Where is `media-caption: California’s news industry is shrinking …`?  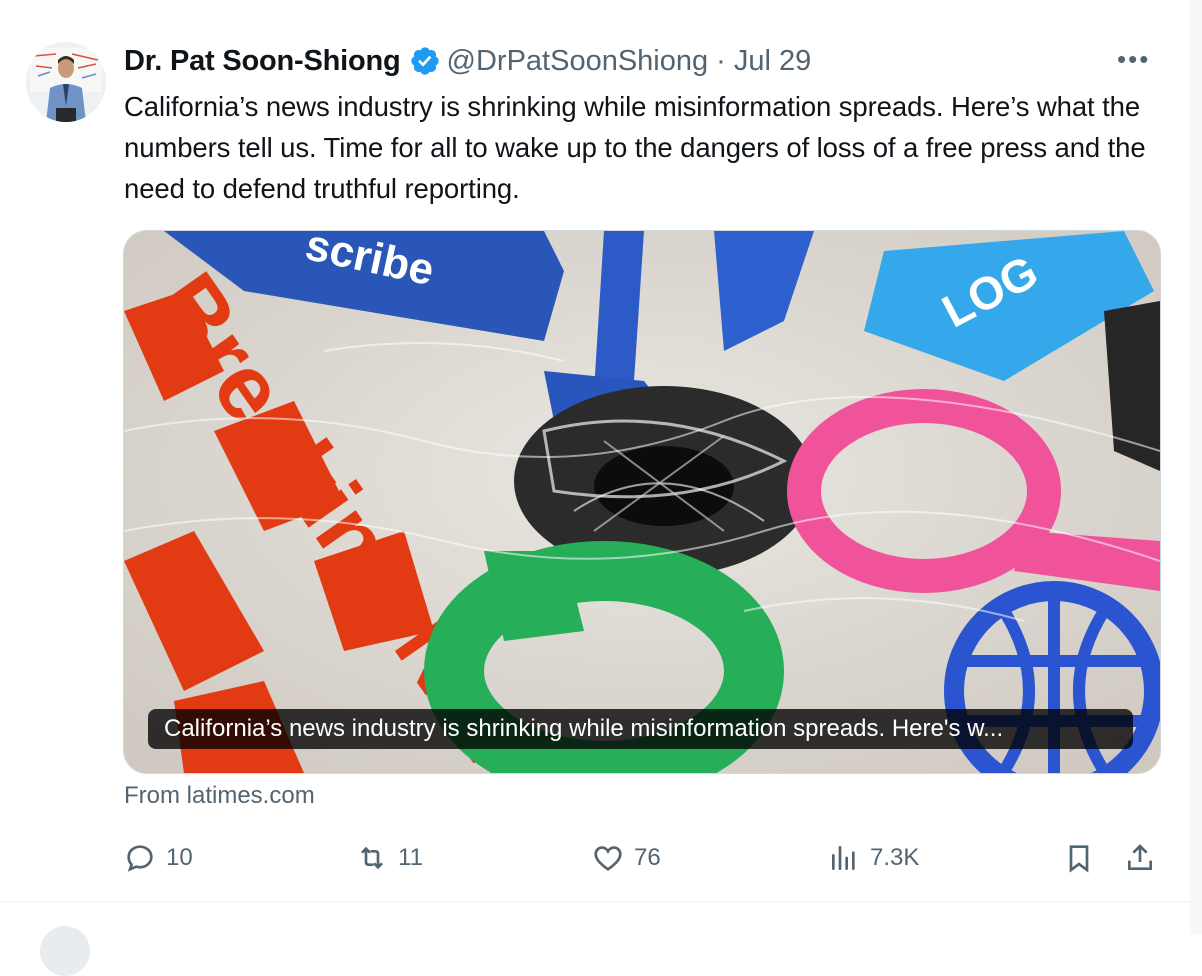
media-caption: California’s news industry is shrinking … is located at coordinates (640, 729).